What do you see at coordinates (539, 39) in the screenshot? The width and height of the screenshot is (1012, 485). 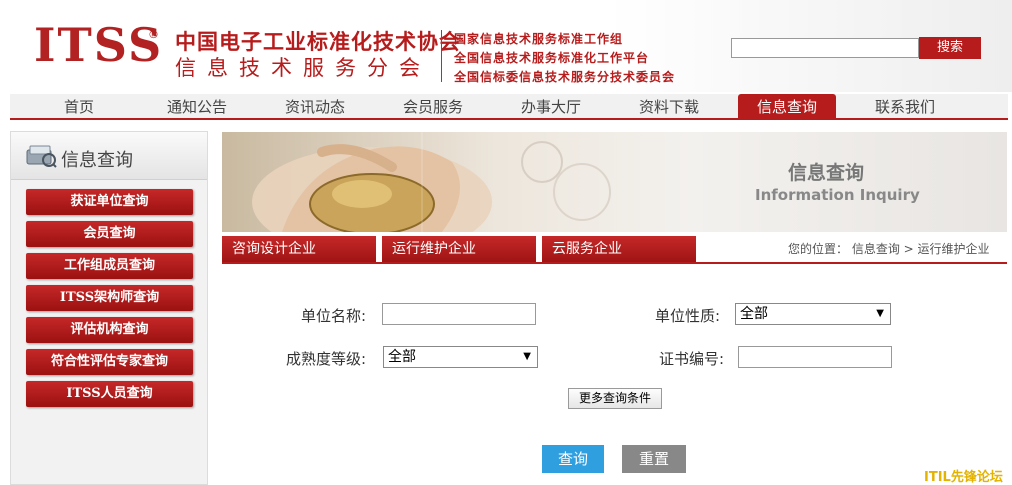 I see `org-subtitle-1: 国家信息技术服务标准工作组` at bounding box center [539, 39].